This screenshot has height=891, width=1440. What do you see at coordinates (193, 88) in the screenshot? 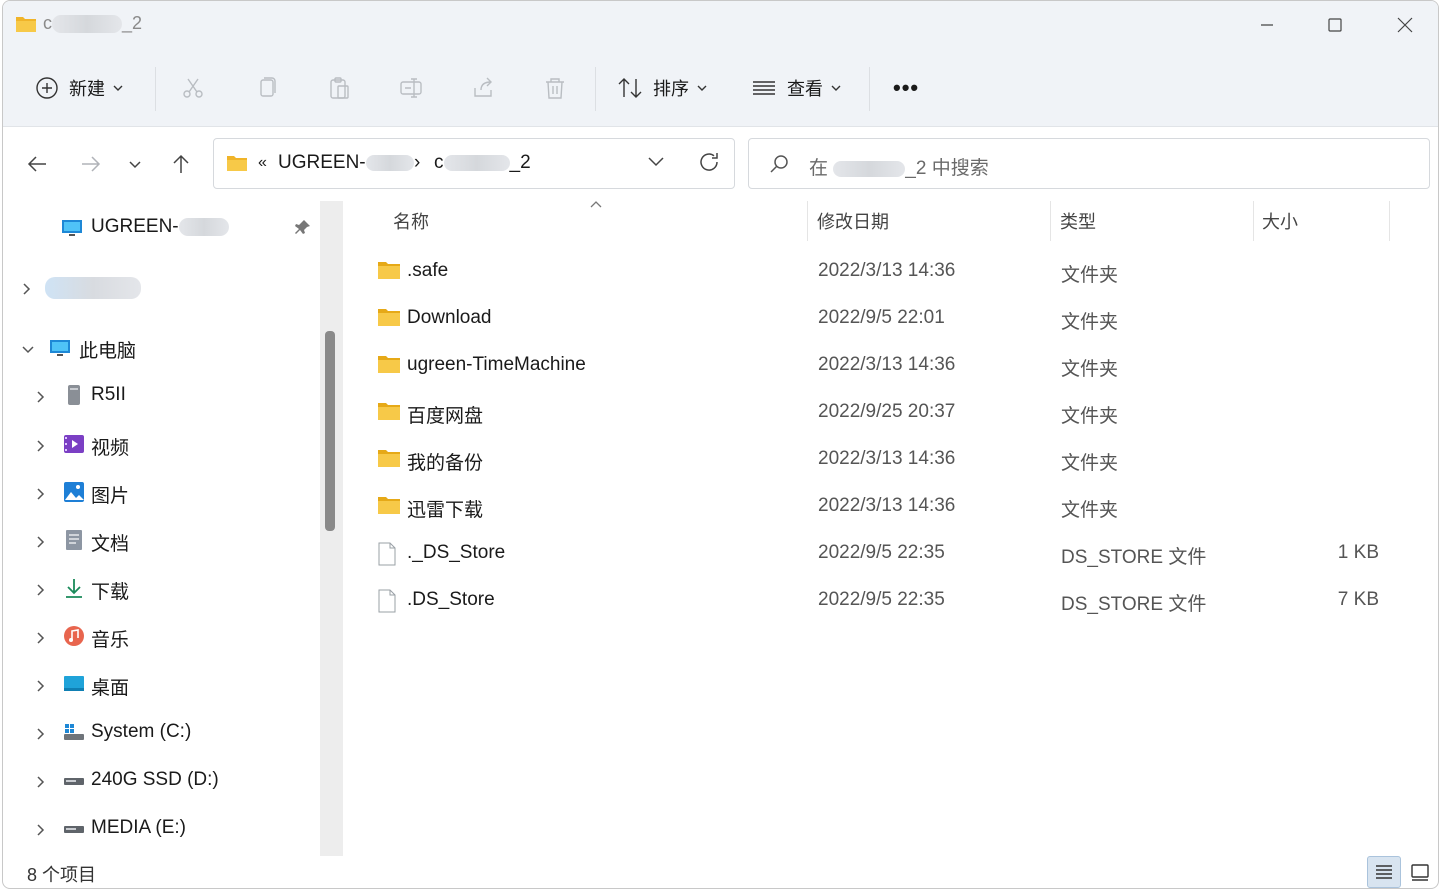
I see `cut-button` at bounding box center [193, 88].